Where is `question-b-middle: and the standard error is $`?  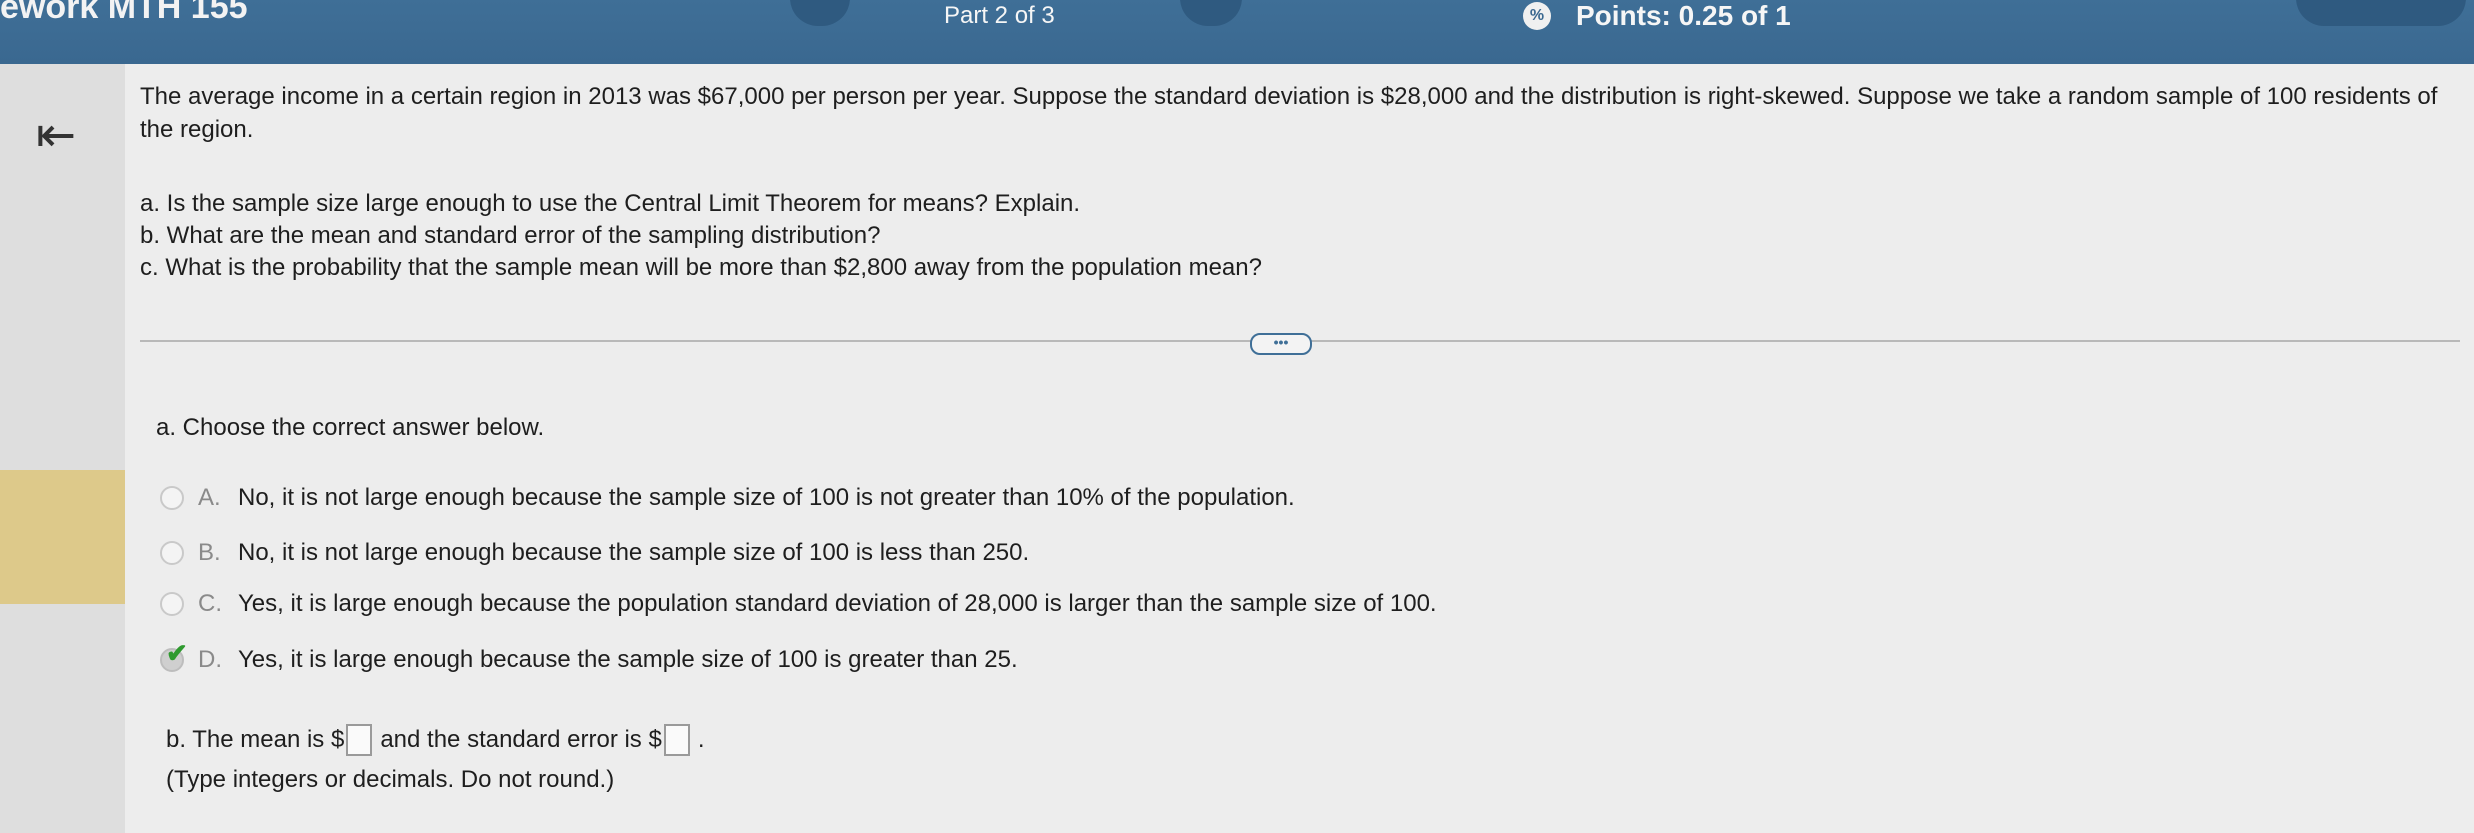 question-b-middle: and the standard error is $ is located at coordinates (521, 739).